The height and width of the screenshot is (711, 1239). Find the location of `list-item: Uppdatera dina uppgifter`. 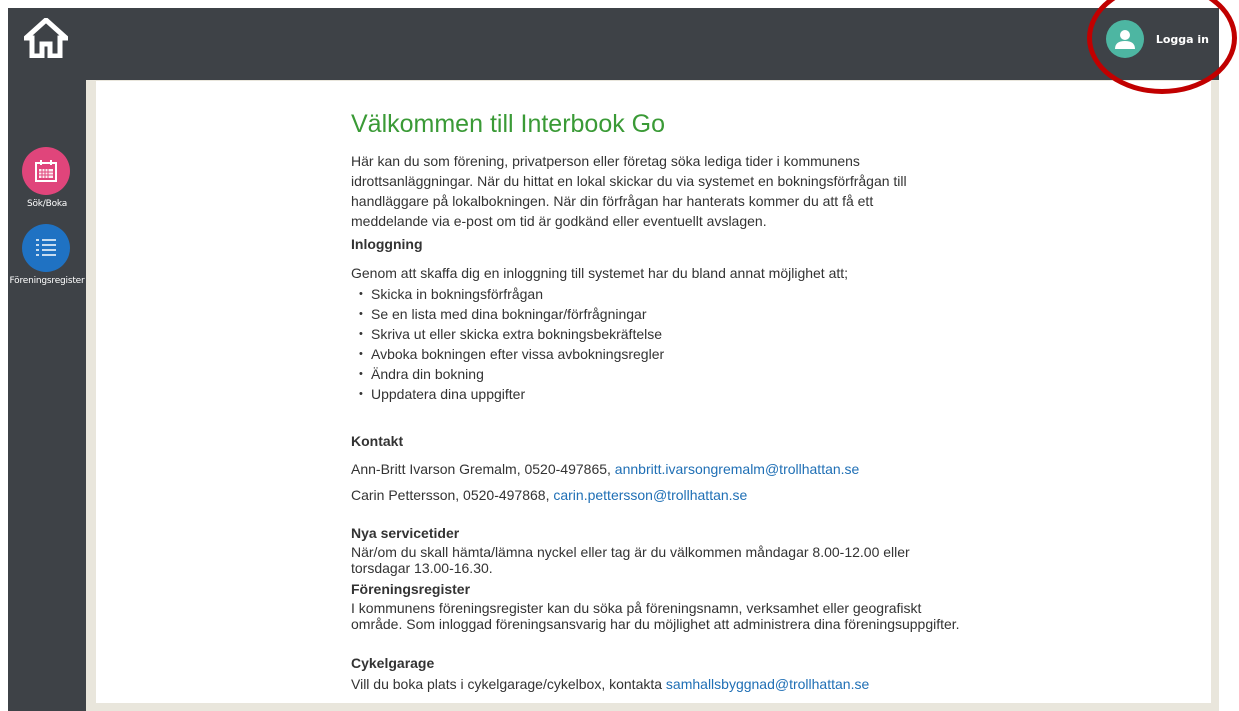

list-item: Uppdatera dina uppgifter is located at coordinates (507, 394).